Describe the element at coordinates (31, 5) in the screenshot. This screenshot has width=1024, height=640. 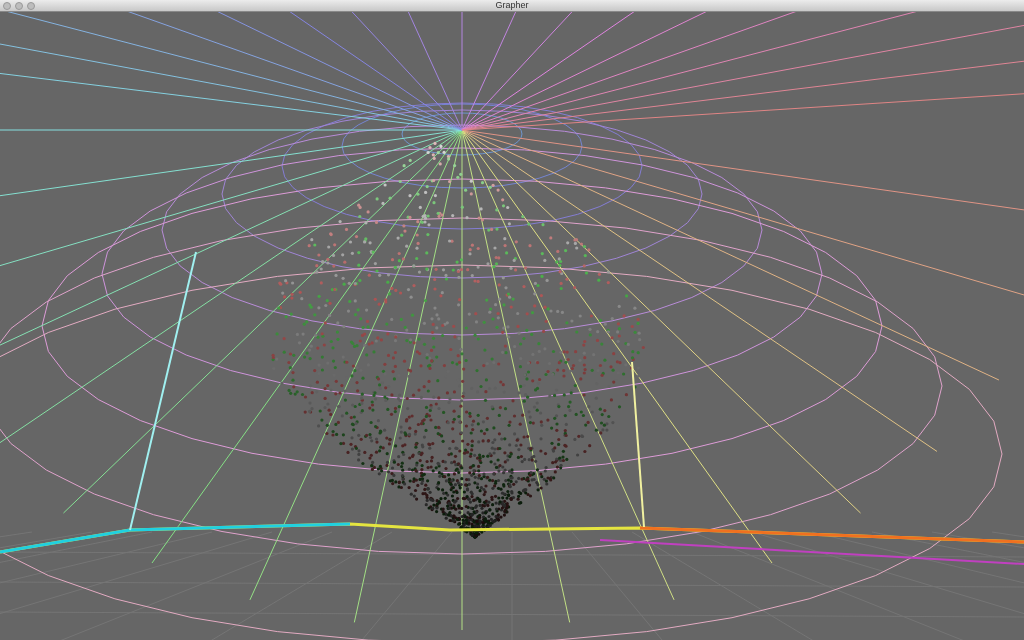
I see `zoom-button` at that location.